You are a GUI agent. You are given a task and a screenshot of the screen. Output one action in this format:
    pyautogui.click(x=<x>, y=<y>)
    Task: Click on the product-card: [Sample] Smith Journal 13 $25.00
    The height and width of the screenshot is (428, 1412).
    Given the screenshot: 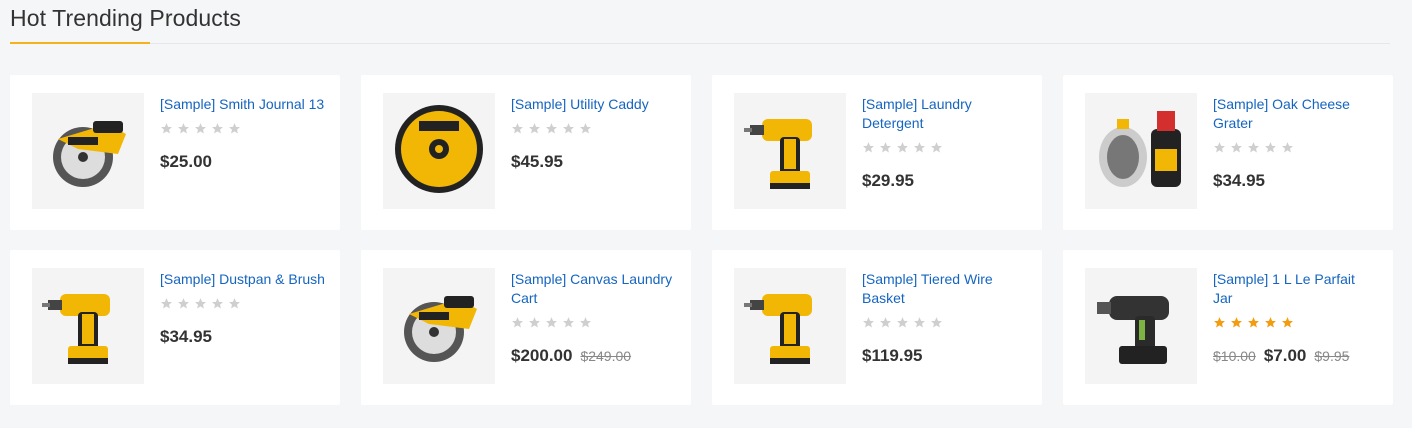 What is the action you would take?
    pyautogui.click(x=175, y=152)
    